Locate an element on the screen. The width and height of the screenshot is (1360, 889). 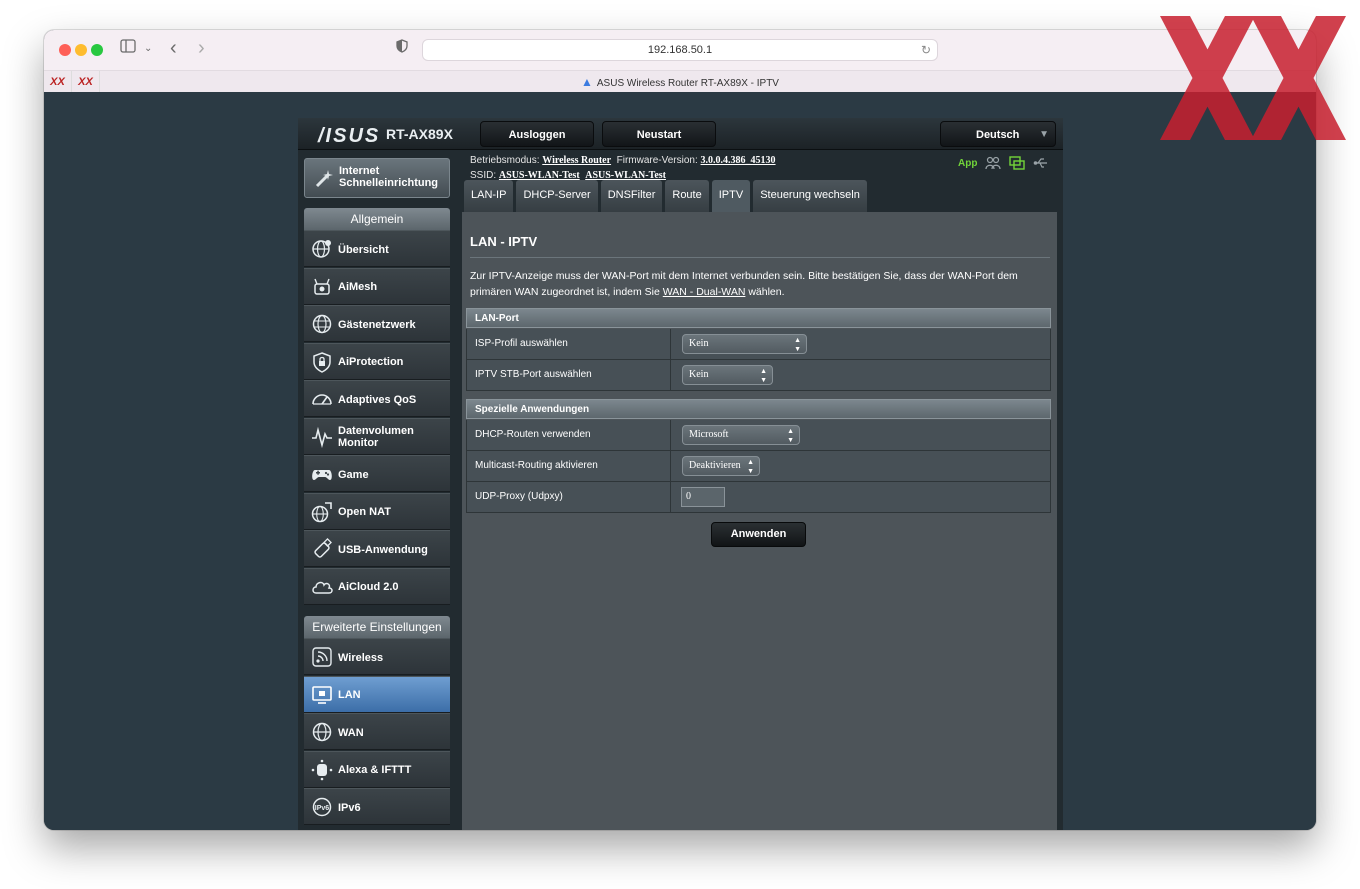
pinned-tab-2: XX is located at coordinates (86, 82).